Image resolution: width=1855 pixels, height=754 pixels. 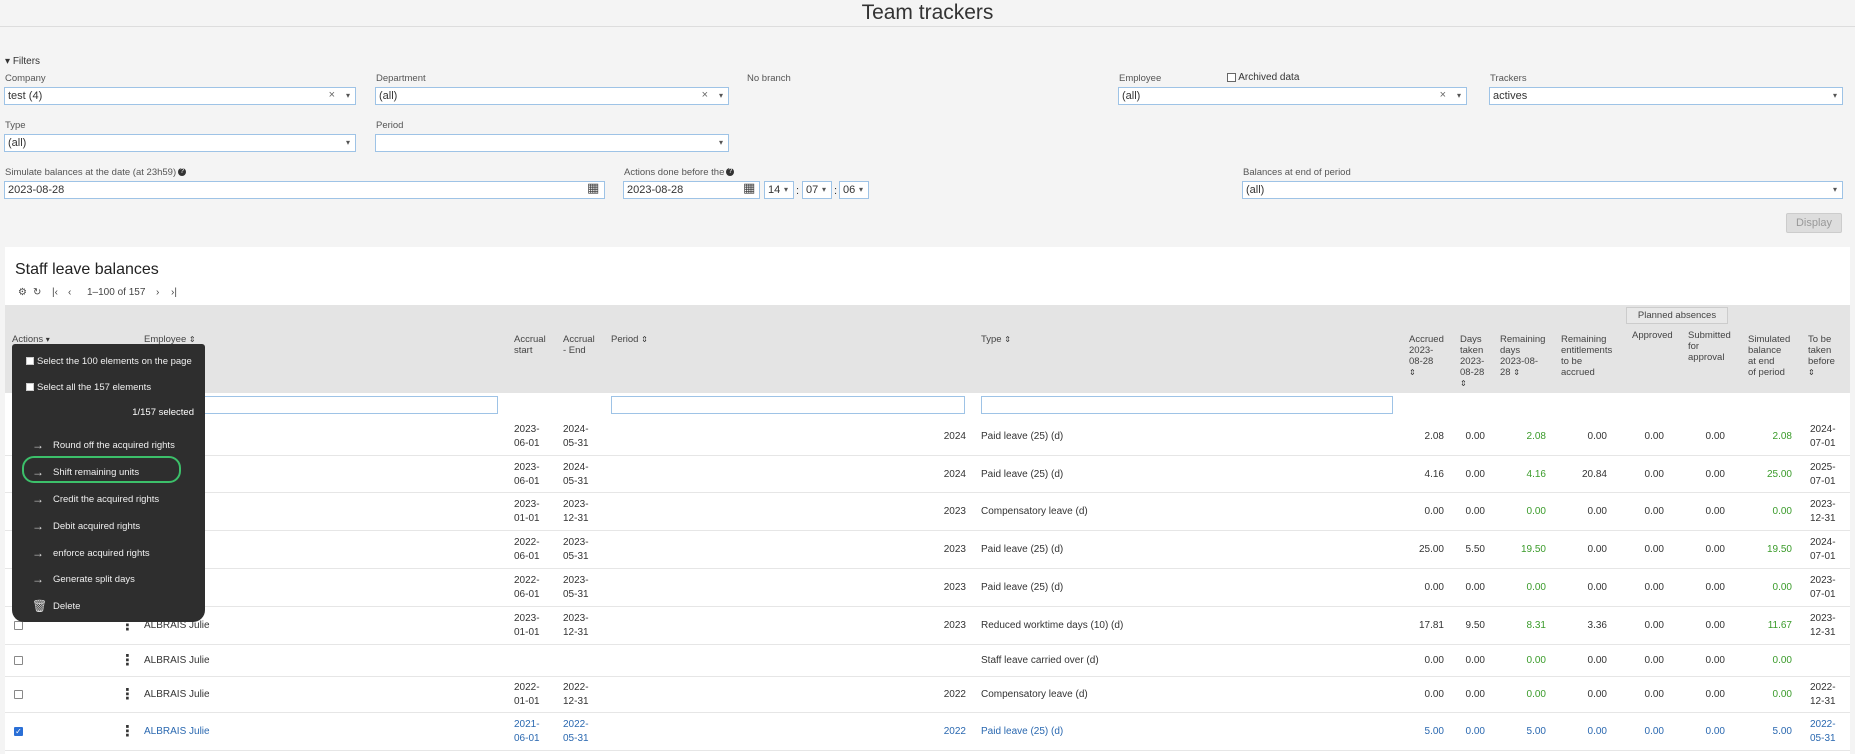 What do you see at coordinates (788, 405) in the screenshot?
I see `period-filter-input` at bounding box center [788, 405].